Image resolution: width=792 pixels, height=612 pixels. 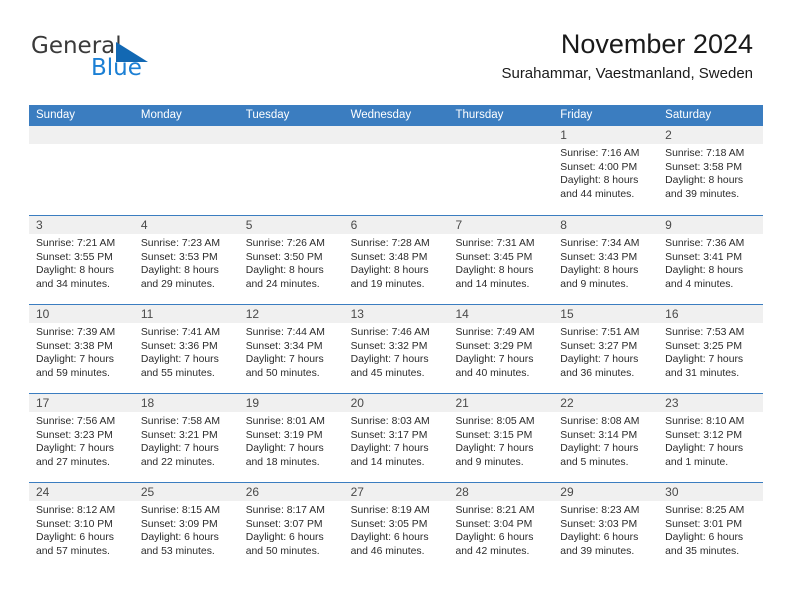 What do you see at coordinates (396, 403) in the screenshot?
I see `day-number-band: 20` at bounding box center [396, 403].